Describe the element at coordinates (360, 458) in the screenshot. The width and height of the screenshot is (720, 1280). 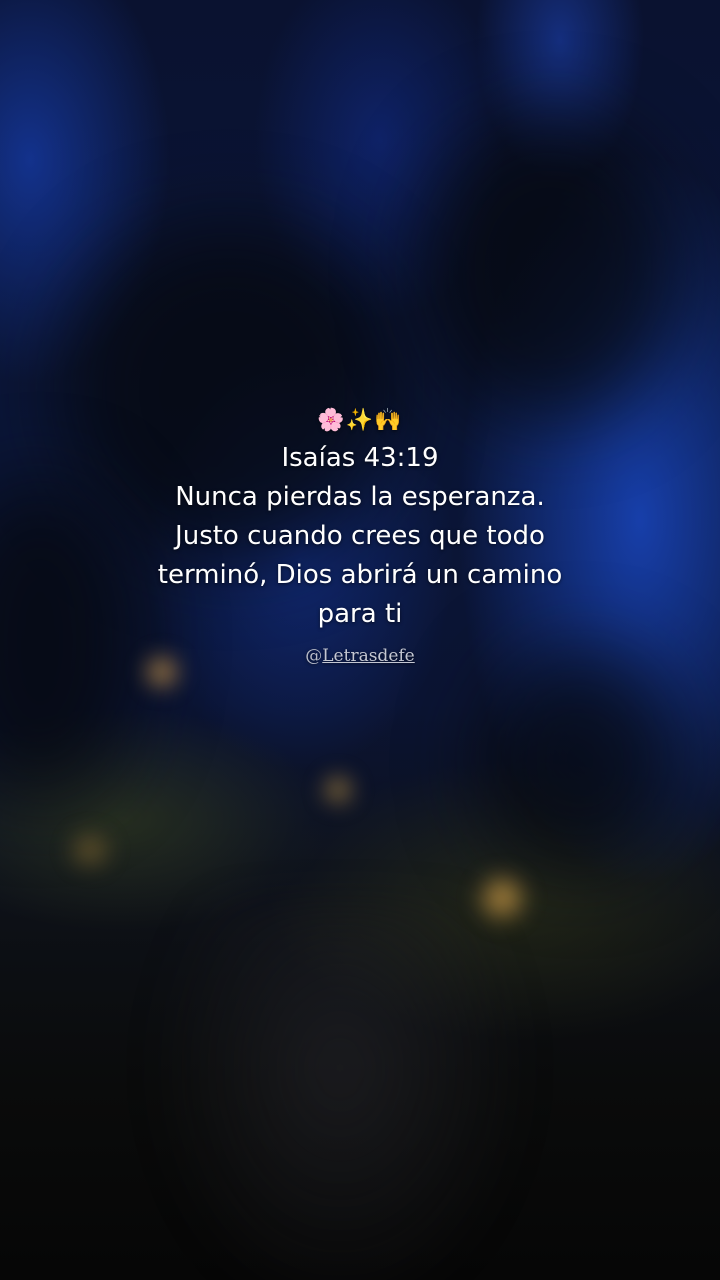
I see `verse-reference: Isaías 43:19` at that location.